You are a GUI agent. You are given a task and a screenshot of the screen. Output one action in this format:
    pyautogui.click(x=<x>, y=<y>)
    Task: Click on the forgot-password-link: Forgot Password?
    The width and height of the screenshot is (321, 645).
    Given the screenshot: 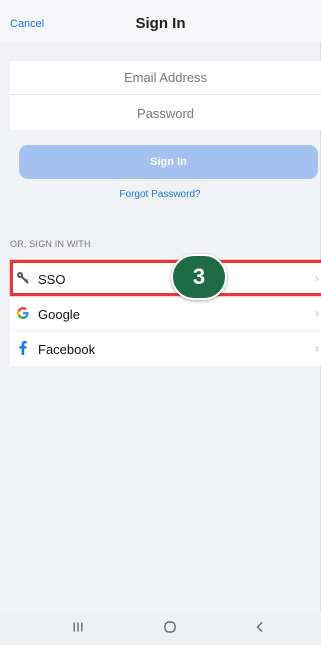 What is the action you would take?
    pyautogui.click(x=160, y=194)
    